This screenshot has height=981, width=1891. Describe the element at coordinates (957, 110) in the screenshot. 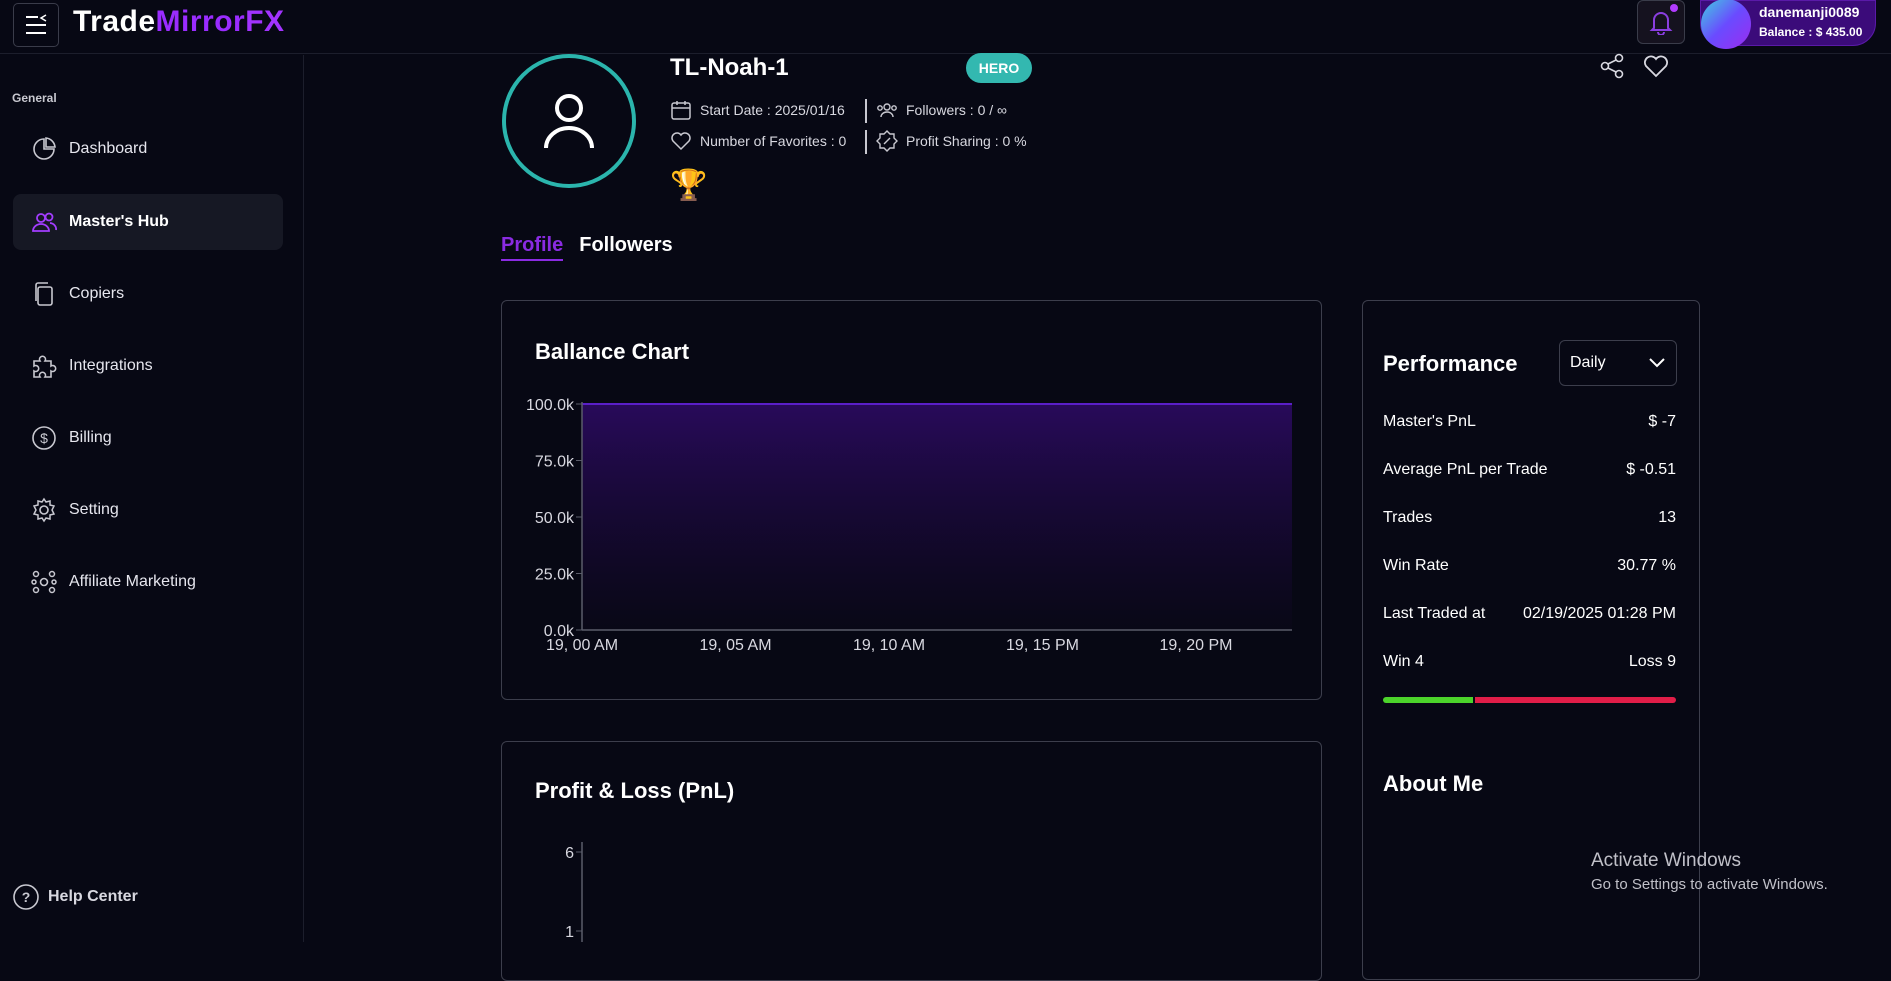

I see `followers-label: Followers : 0 / ∞` at that location.